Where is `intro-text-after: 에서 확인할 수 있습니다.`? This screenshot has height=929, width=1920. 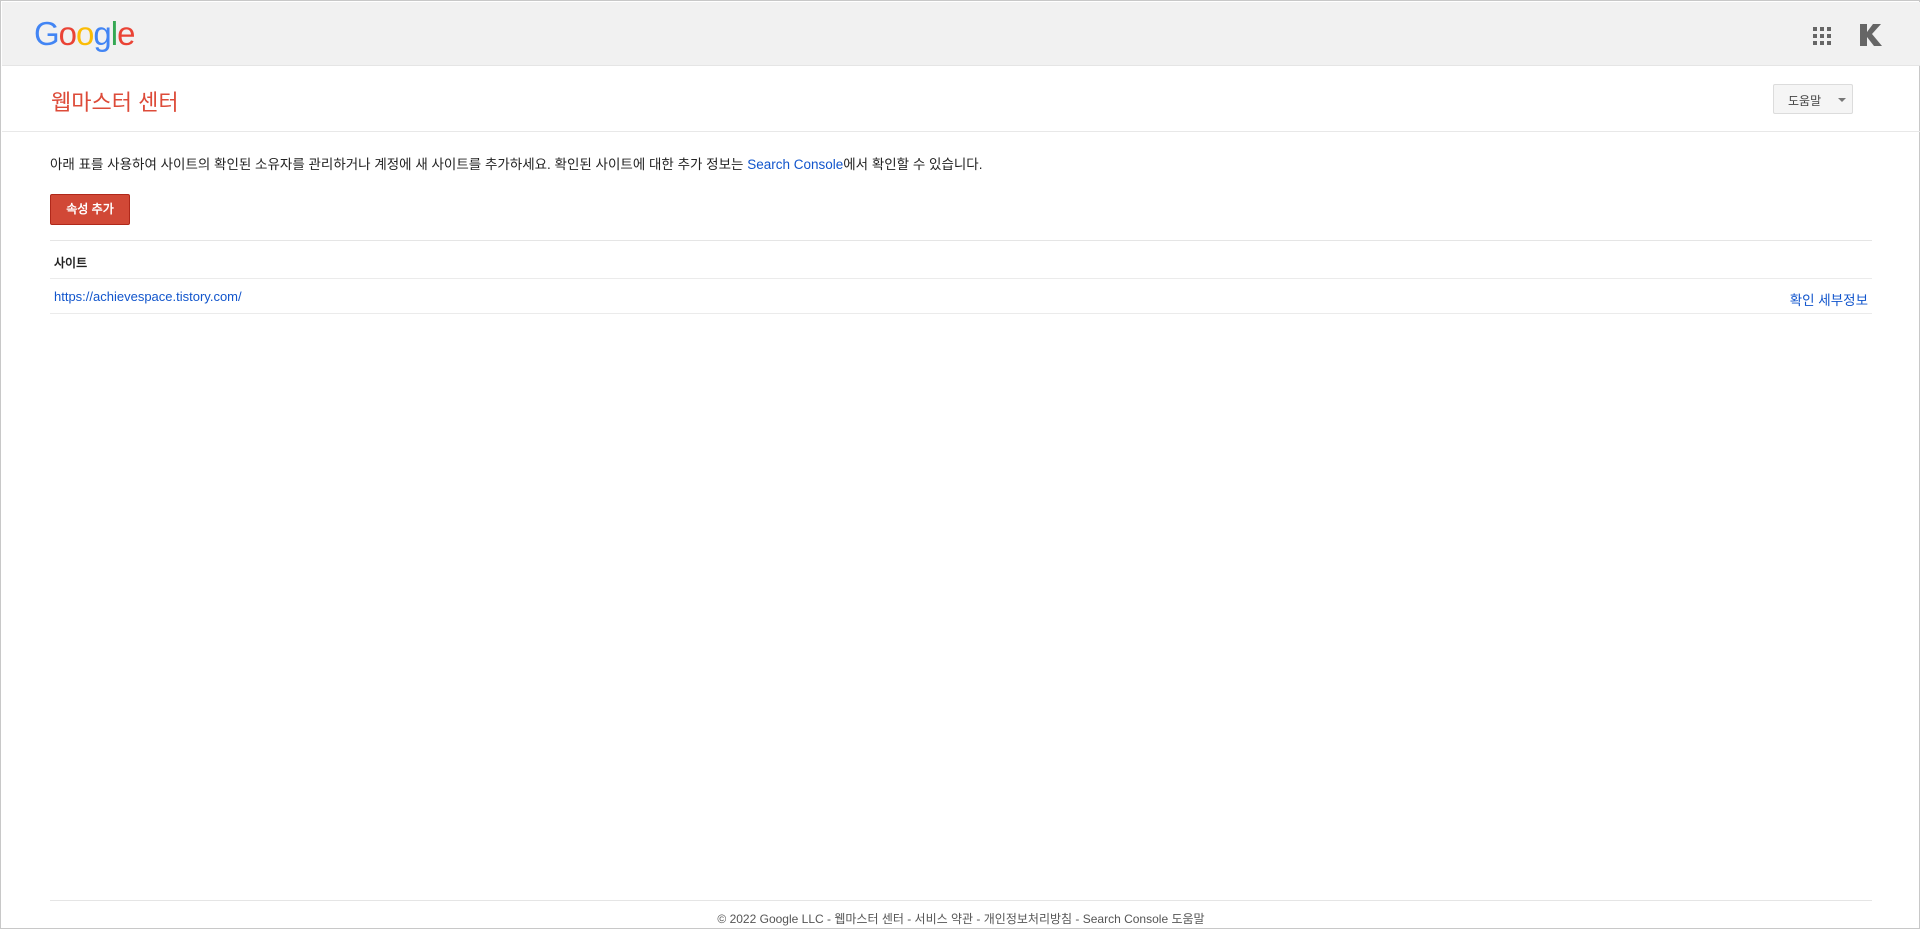 intro-text-after: 에서 확인할 수 있습니다. is located at coordinates (913, 164).